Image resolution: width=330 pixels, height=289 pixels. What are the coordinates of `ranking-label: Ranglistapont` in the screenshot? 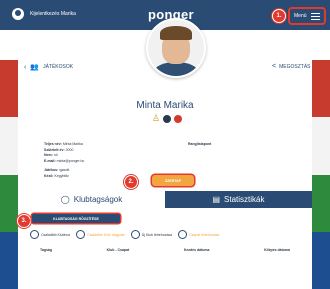 It's located at (200, 144).